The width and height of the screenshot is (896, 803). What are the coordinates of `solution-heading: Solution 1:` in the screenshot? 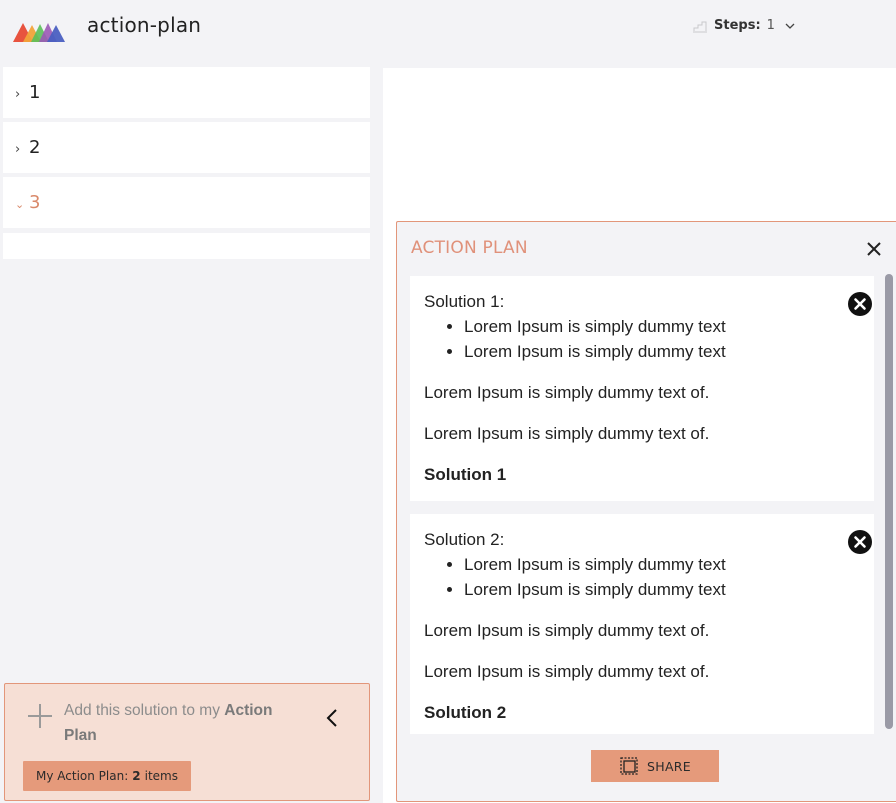 It's located at (464, 301).